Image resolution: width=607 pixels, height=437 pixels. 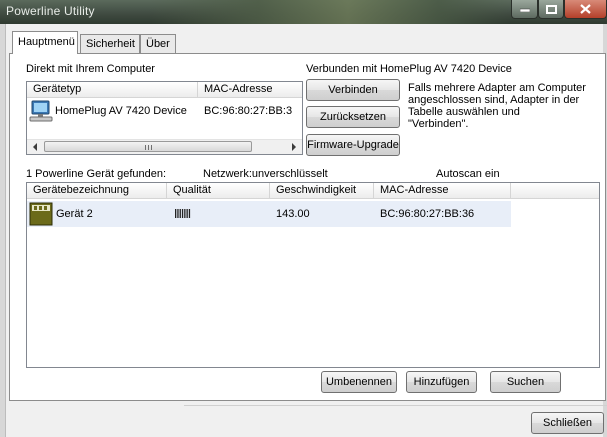 I want to click on window-close-button, so click(x=585, y=9).